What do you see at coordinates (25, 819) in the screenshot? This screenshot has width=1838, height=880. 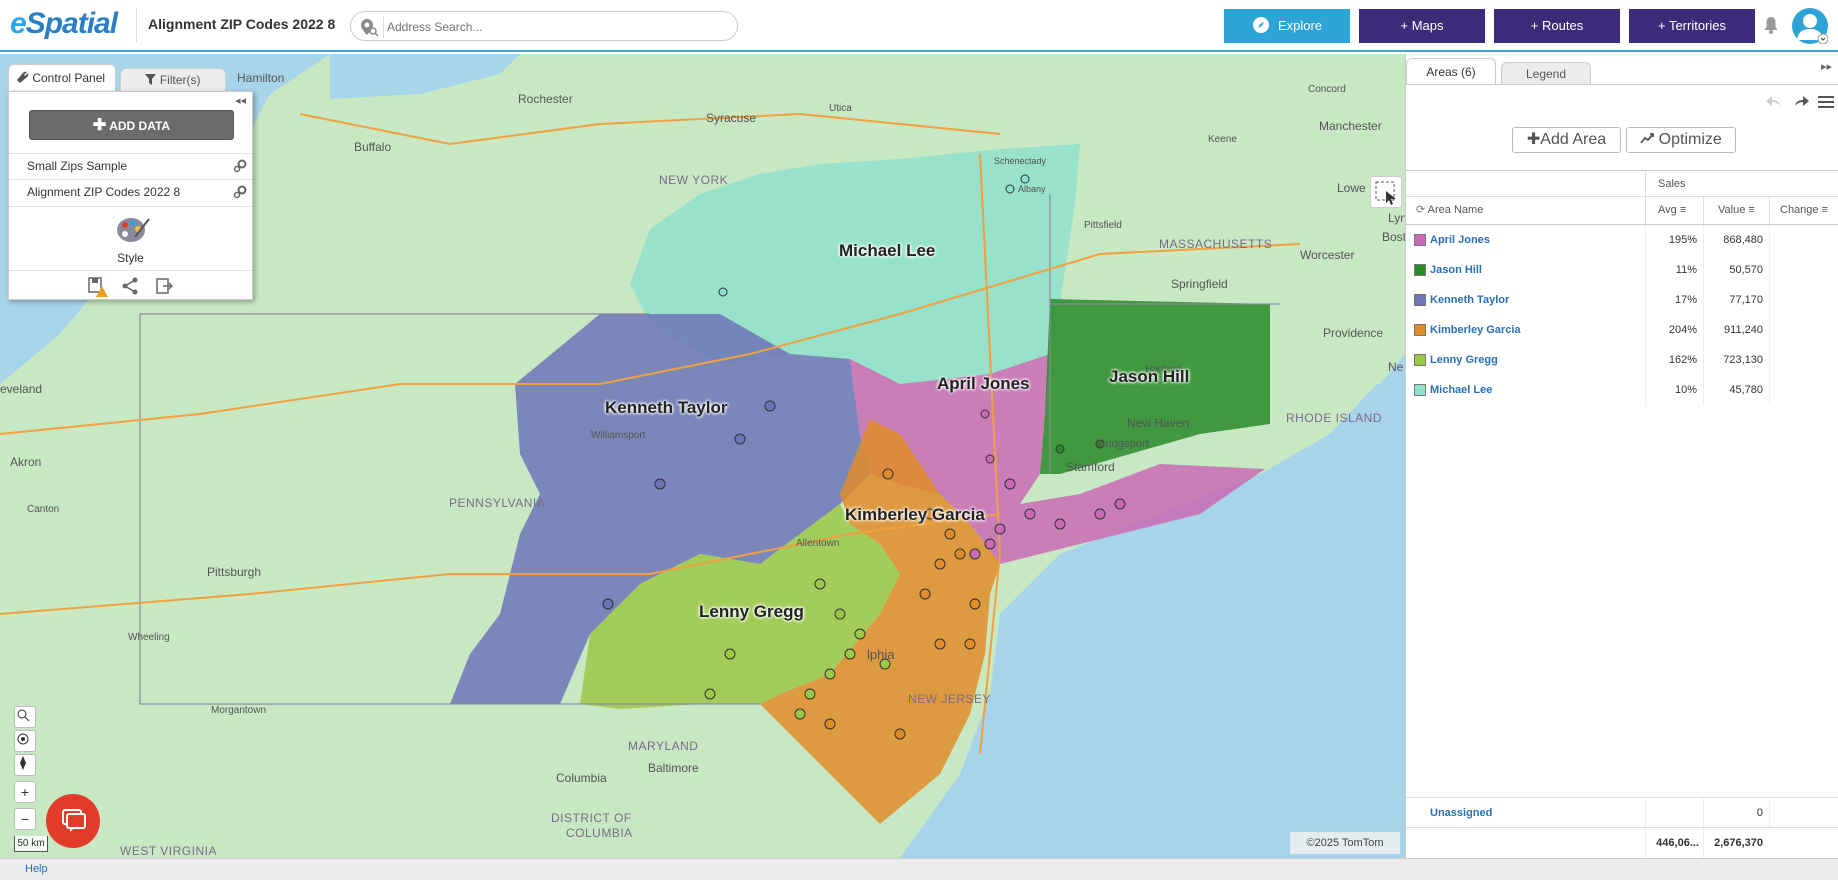 I see `zoom-out-button: −` at bounding box center [25, 819].